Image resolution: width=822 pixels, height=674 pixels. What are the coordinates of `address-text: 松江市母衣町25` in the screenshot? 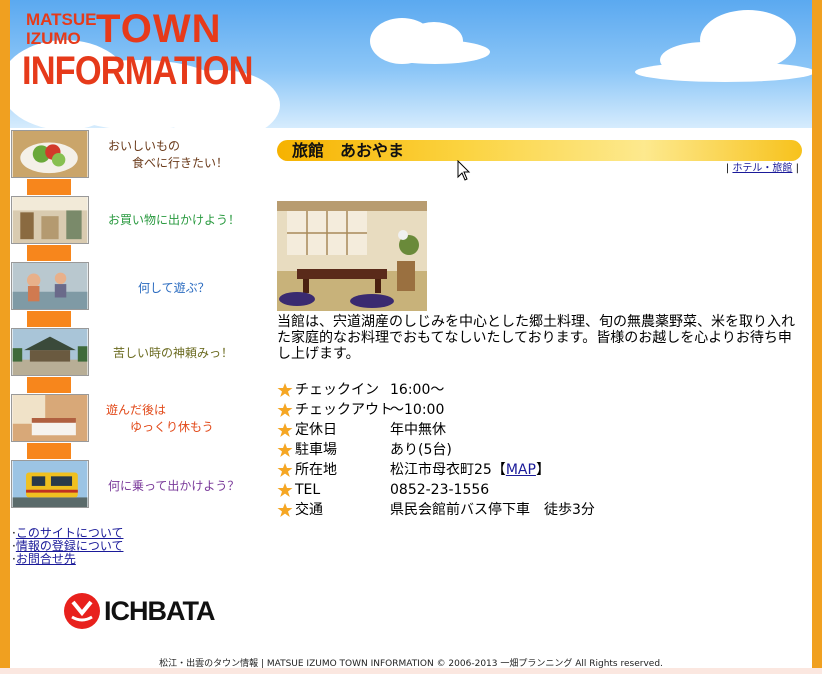 It's located at (441, 470).